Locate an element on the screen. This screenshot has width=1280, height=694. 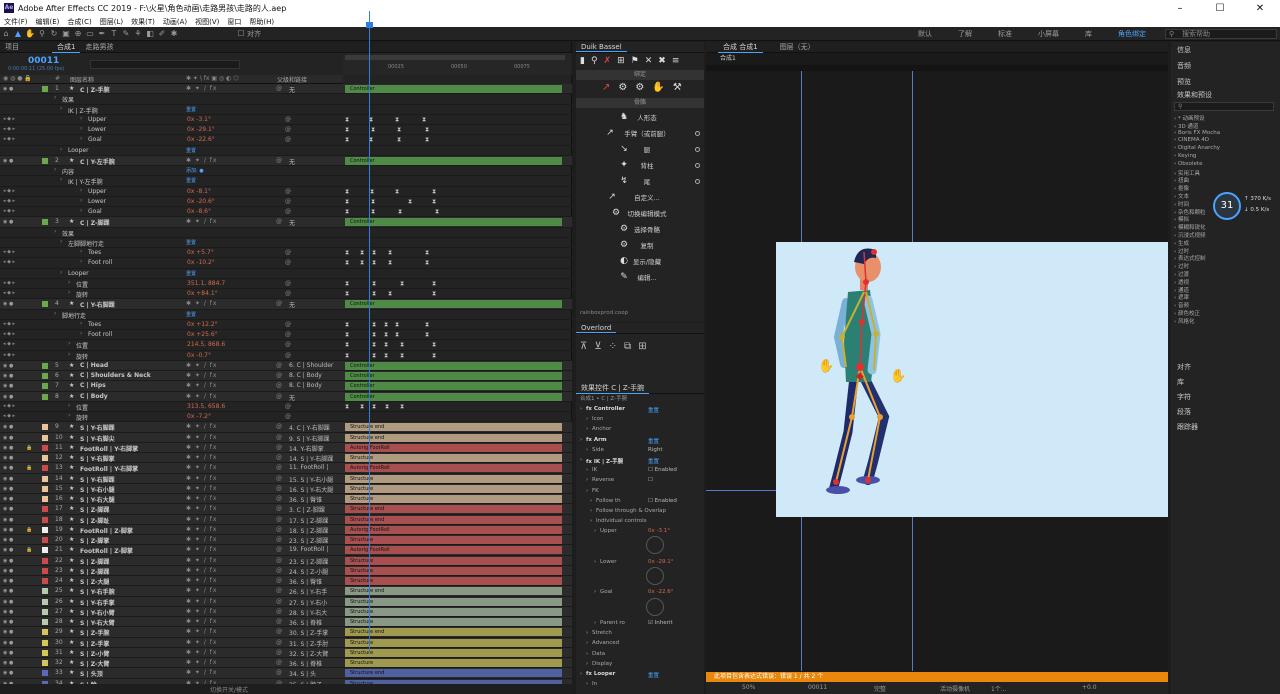
property-value: 0x -0.7° is located at coordinates (199, 355).